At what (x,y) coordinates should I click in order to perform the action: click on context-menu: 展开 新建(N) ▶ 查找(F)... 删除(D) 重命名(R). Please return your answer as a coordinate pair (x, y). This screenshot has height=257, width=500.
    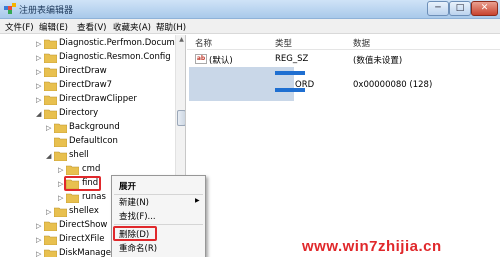
    Looking at the image, I should click on (158, 216).